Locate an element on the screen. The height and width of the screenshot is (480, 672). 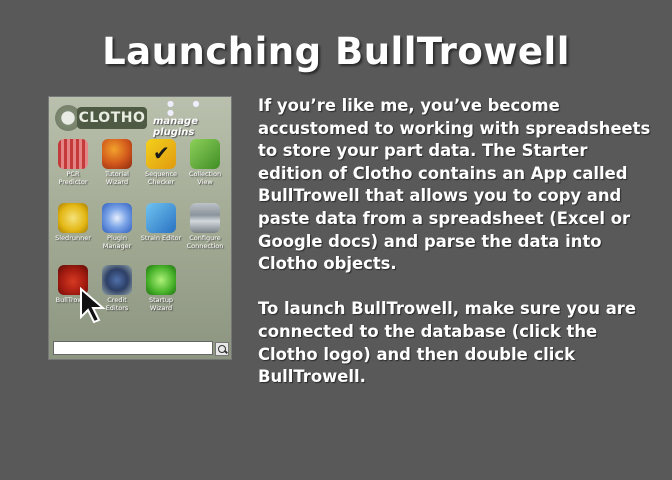
clotho-logo: CLOTHO is located at coordinates (103, 117).